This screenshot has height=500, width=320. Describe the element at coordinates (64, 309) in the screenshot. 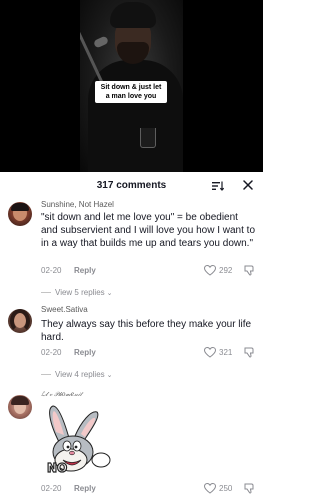

I see `comment-username: Sweet.Sativa` at that location.